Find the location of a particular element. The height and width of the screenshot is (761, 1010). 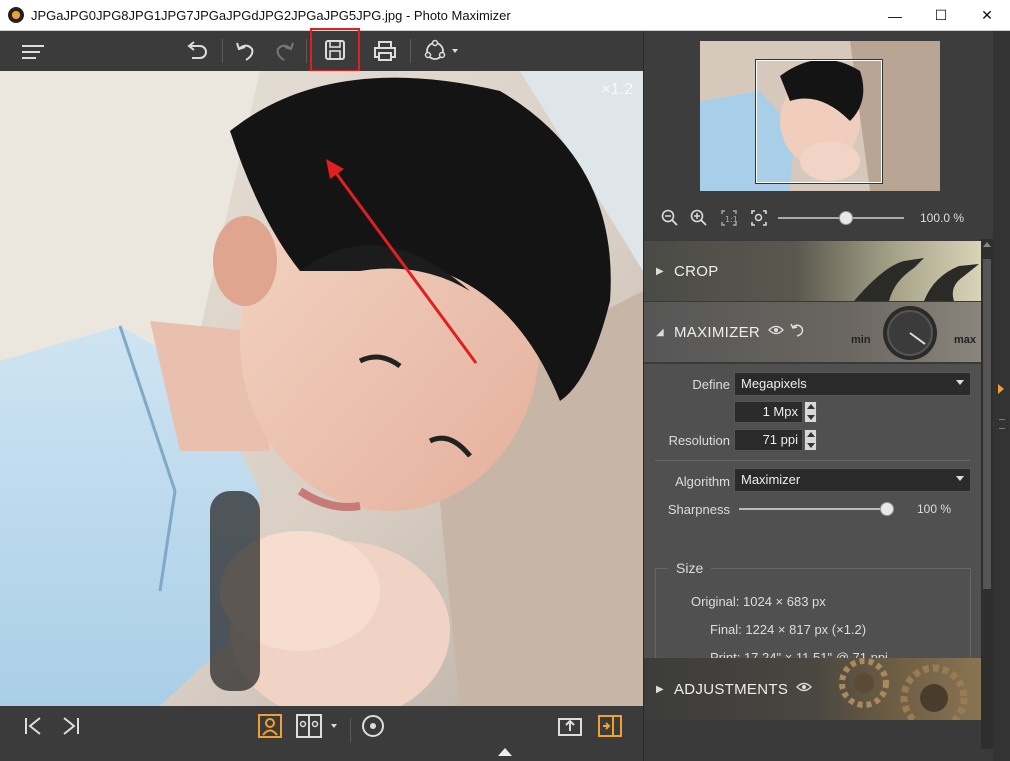

compare-view-icon is located at coordinates (319, 726).